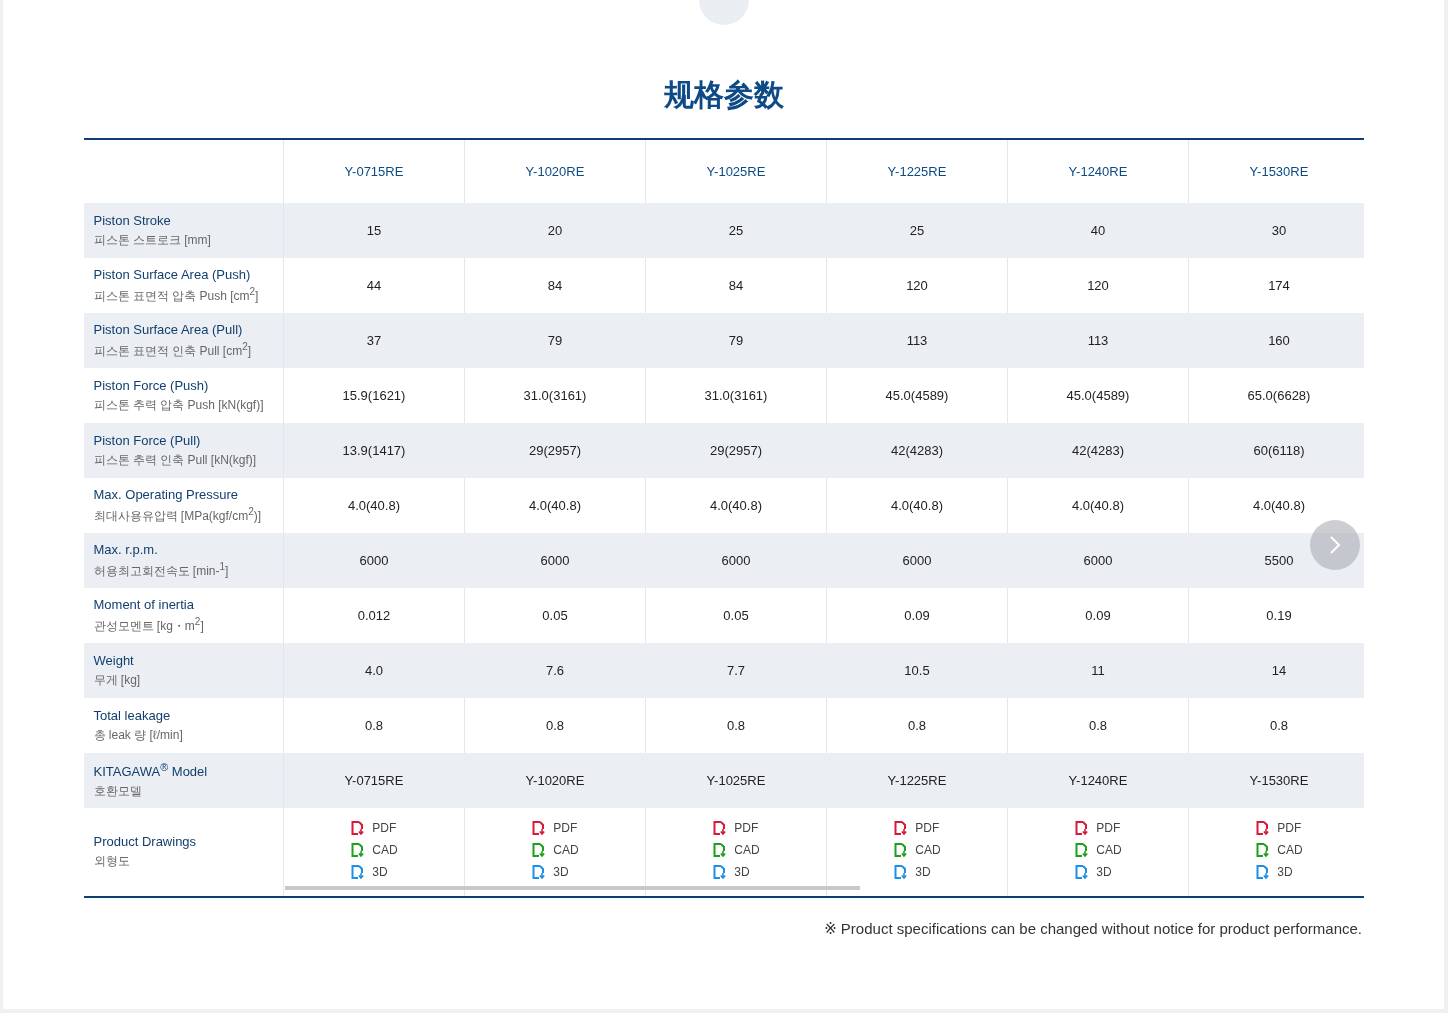 The height and width of the screenshot is (1013, 1448). I want to click on table-cell: 60(6118), so click(1279, 450).